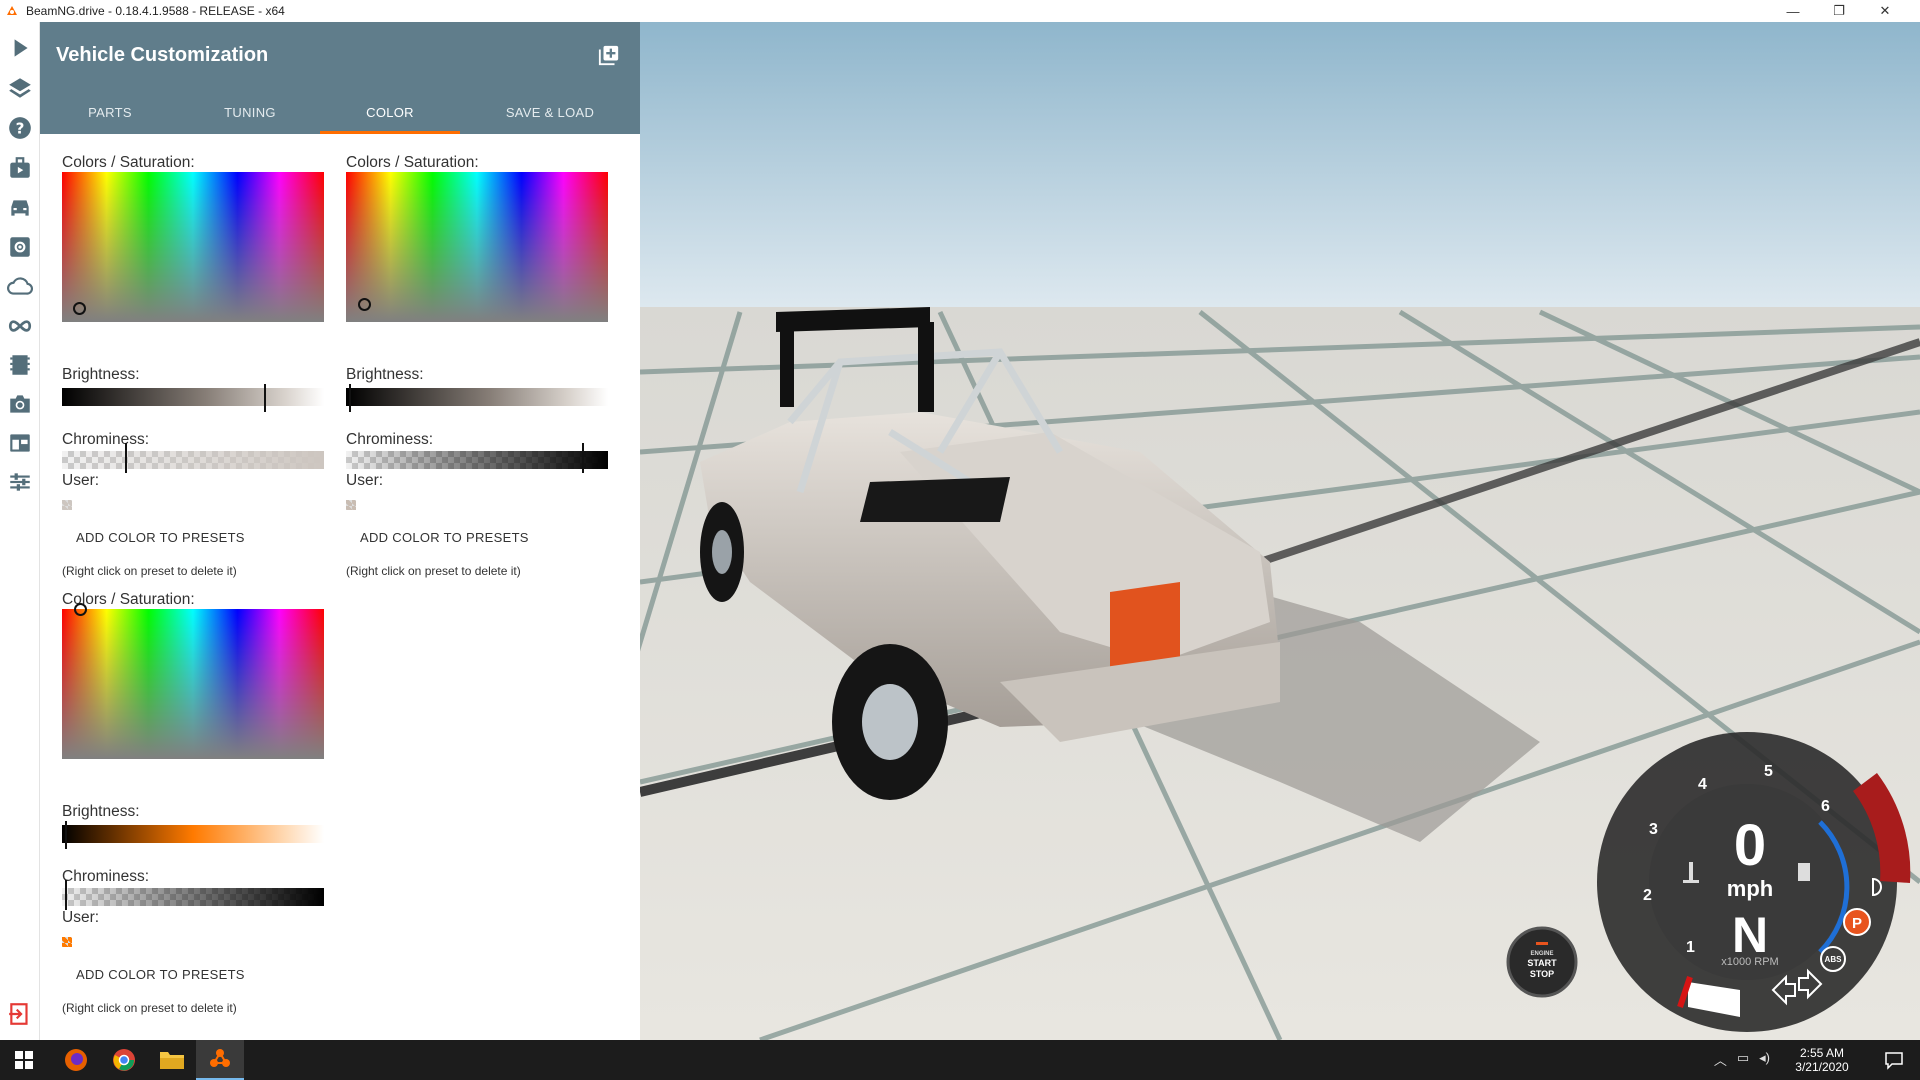 The width and height of the screenshot is (1920, 1080). What do you see at coordinates (20, 404) in the screenshot?
I see `photo-mode-icon` at bounding box center [20, 404].